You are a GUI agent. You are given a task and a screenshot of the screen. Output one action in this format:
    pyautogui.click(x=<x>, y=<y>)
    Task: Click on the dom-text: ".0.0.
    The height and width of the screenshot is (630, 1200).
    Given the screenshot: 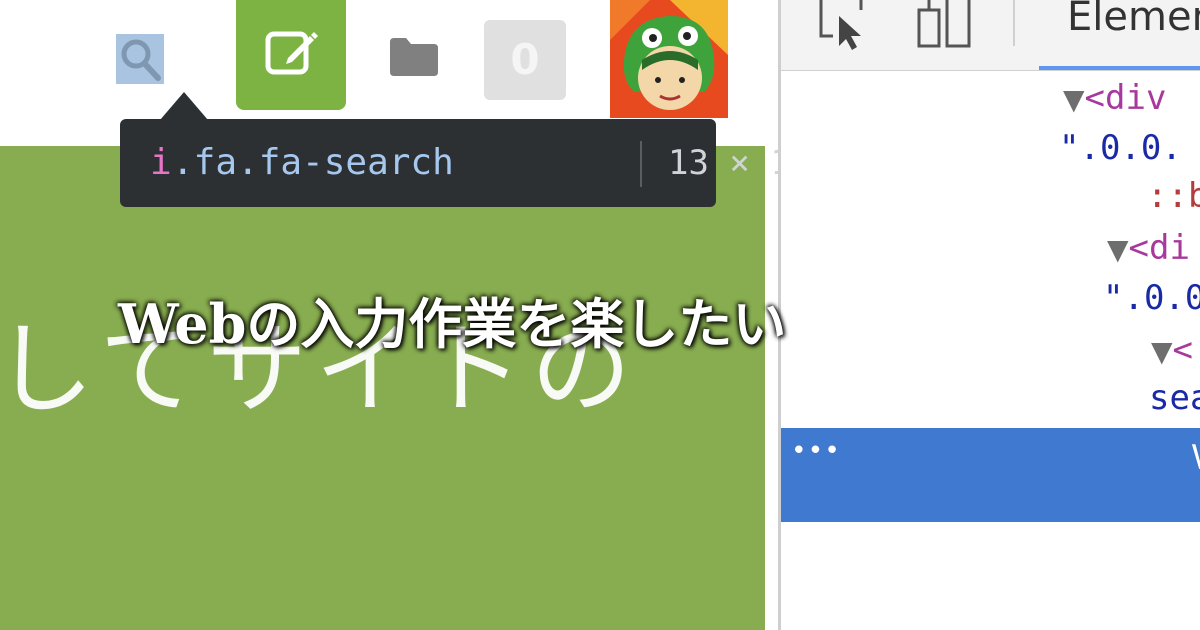 What is the action you would take?
    pyautogui.click(x=1120, y=148)
    